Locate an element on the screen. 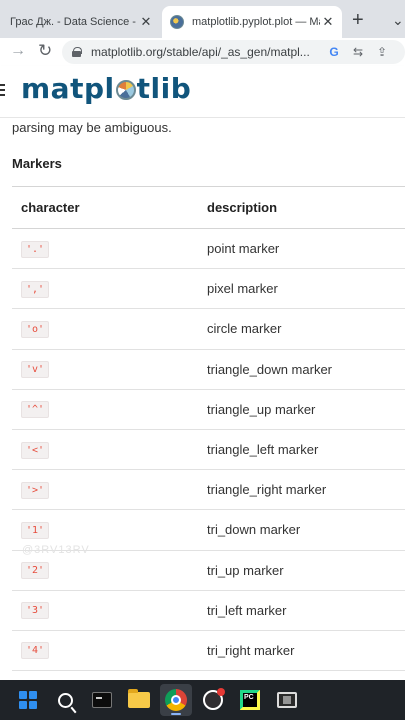  file-explorer-icon is located at coordinates (139, 700).